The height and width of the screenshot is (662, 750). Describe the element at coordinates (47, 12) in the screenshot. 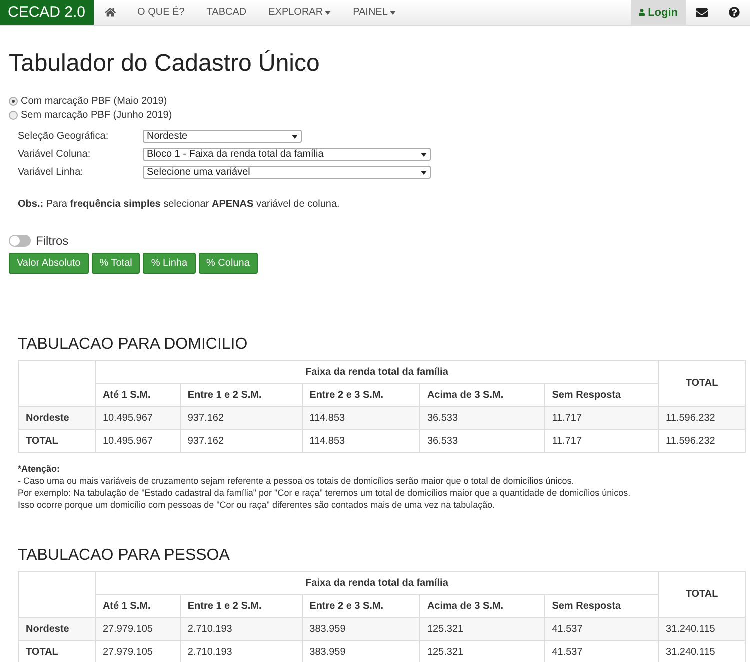

I see `brand-logo: CECAD 2.0` at that location.